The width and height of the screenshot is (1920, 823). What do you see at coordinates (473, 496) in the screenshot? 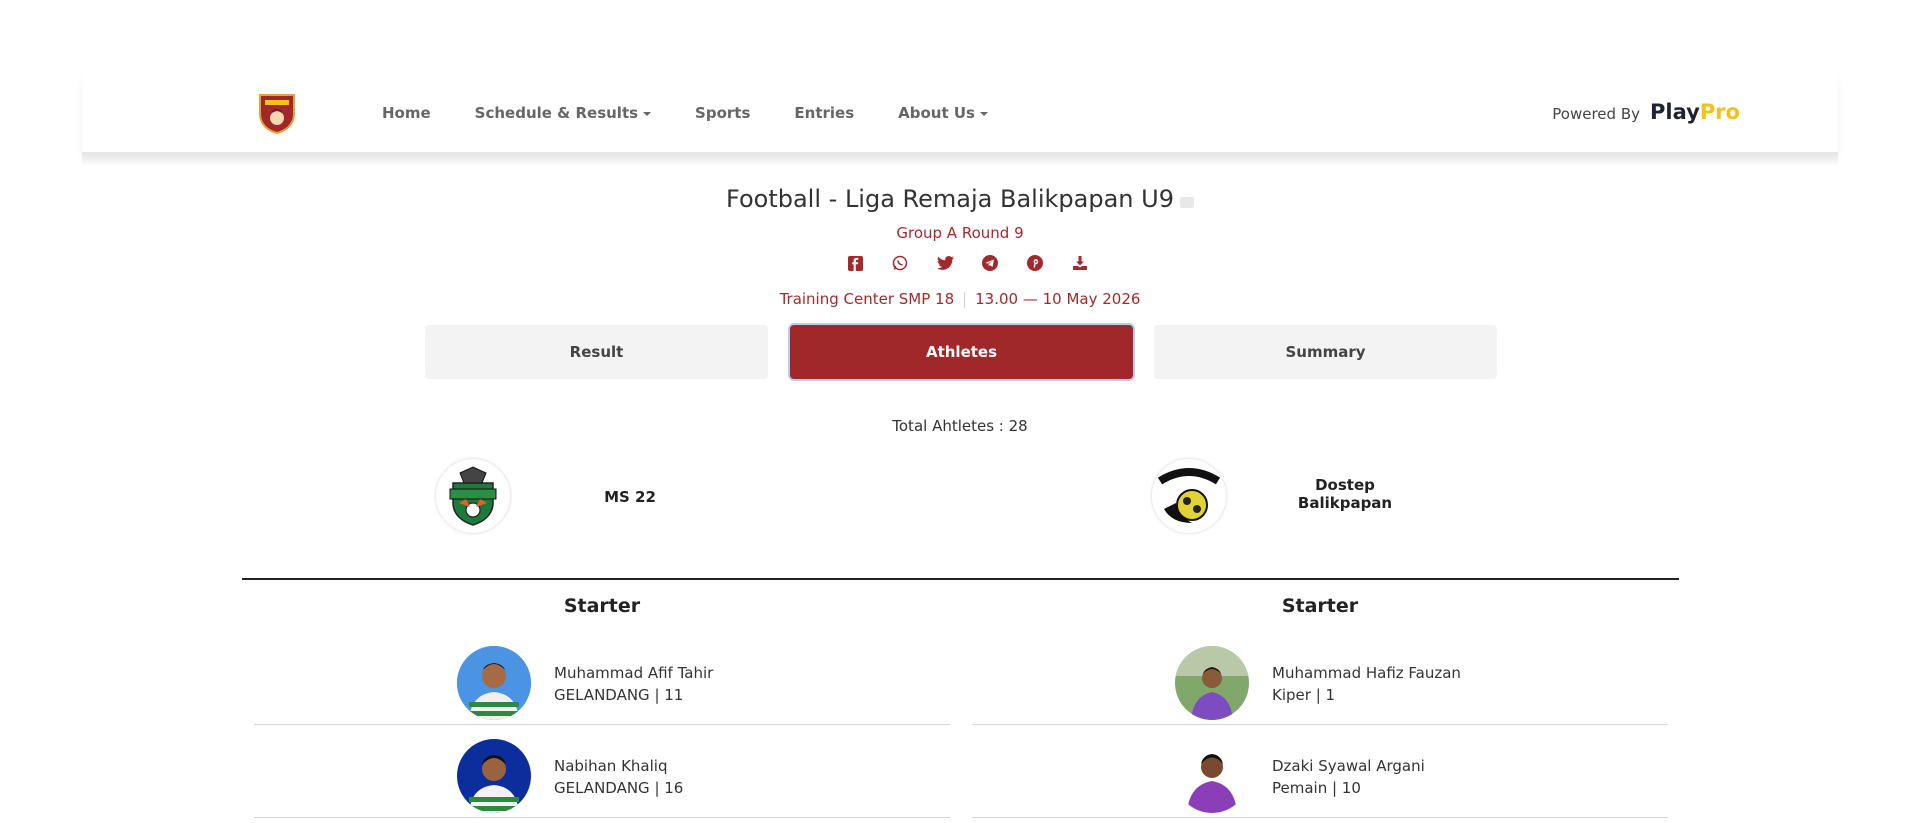
I see `home-team-logo` at bounding box center [473, 496].